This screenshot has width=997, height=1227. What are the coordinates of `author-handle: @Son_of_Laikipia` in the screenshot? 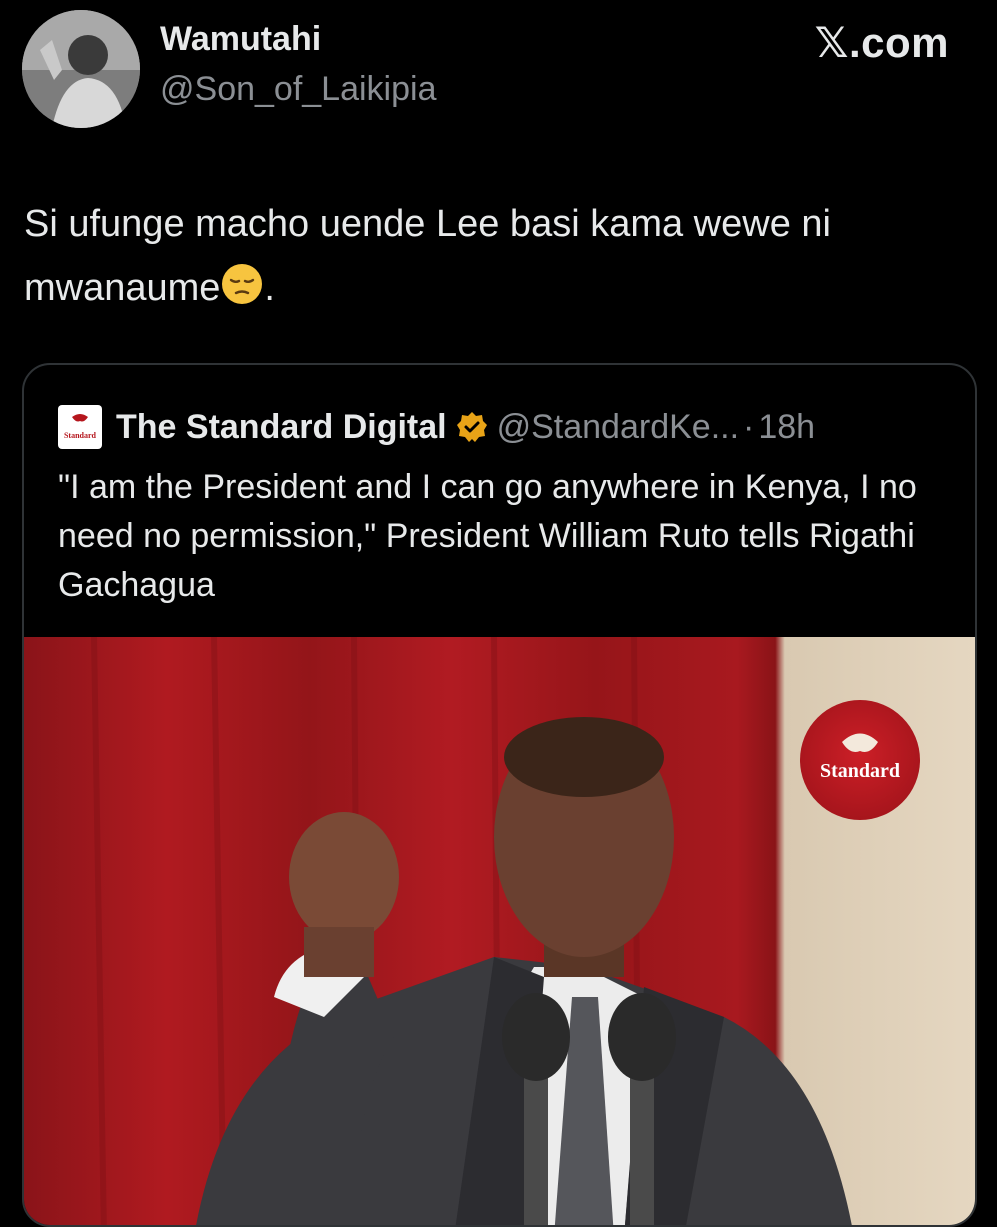 It's located at (298, 89).